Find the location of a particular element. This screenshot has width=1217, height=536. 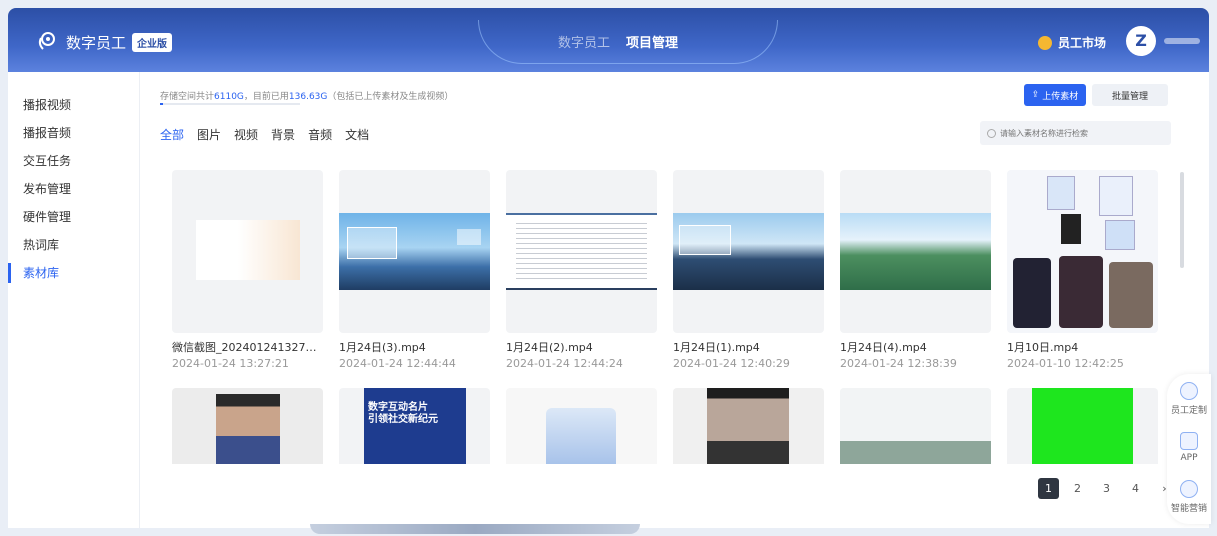

person-photo is located at coordinates (248, 429).